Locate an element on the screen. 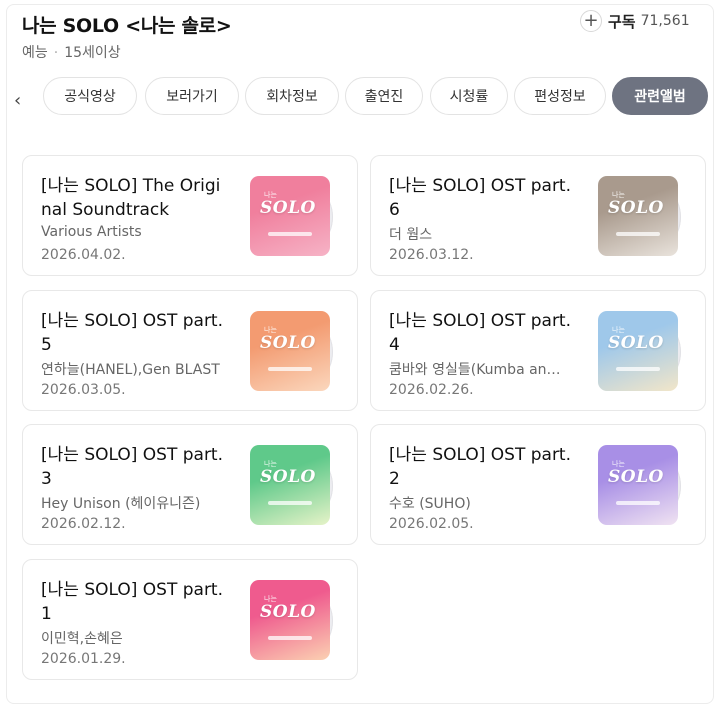 Image resolution: width=720 pixels, height=713 pixels. tab-cast: 출연진 is located at coordinates (384, 96).